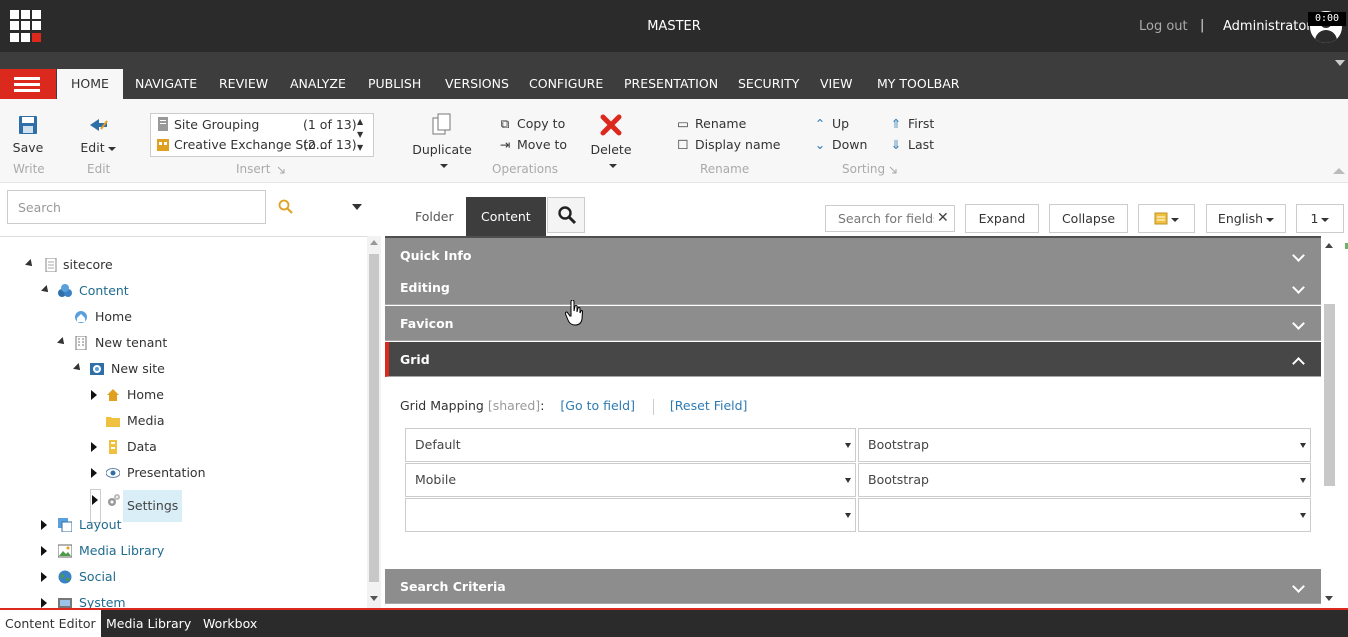 The width and height of the screenshot is (1348, 637). I want to click on tab-content: Content, so click(506, 216).